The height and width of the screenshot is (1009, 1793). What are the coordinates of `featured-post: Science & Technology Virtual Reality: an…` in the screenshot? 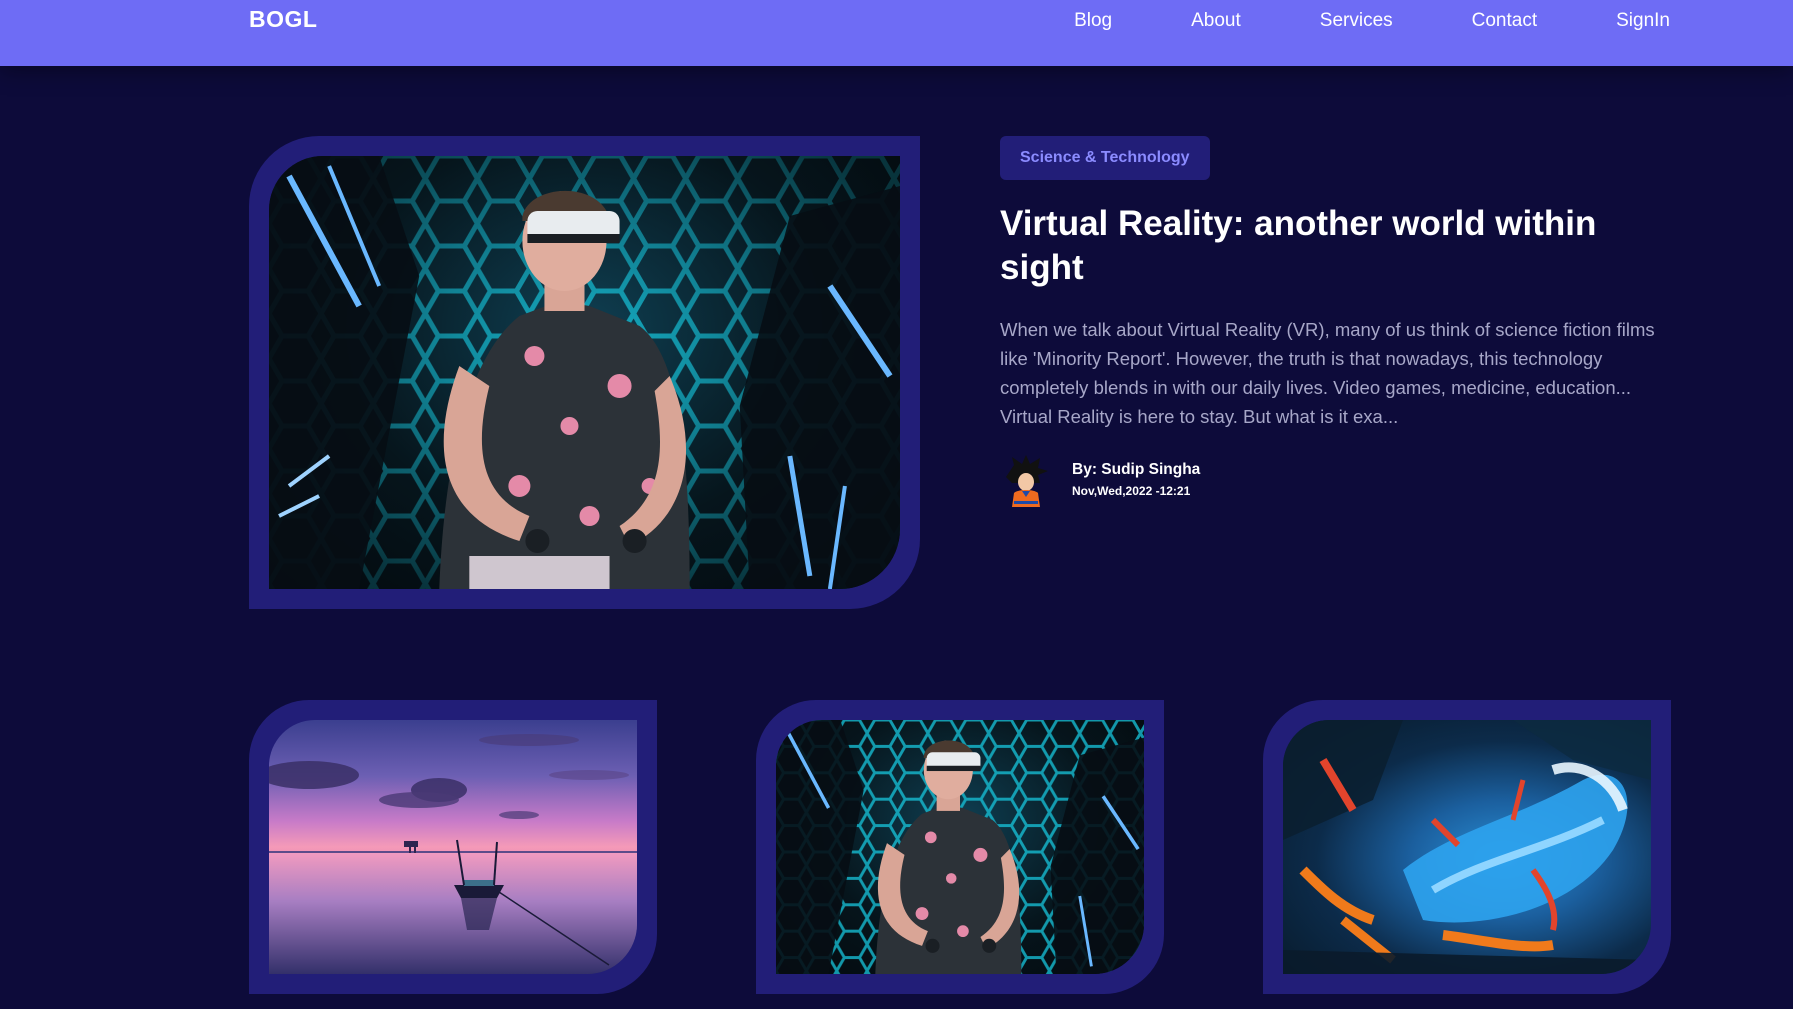 It's located at (1335, 321).